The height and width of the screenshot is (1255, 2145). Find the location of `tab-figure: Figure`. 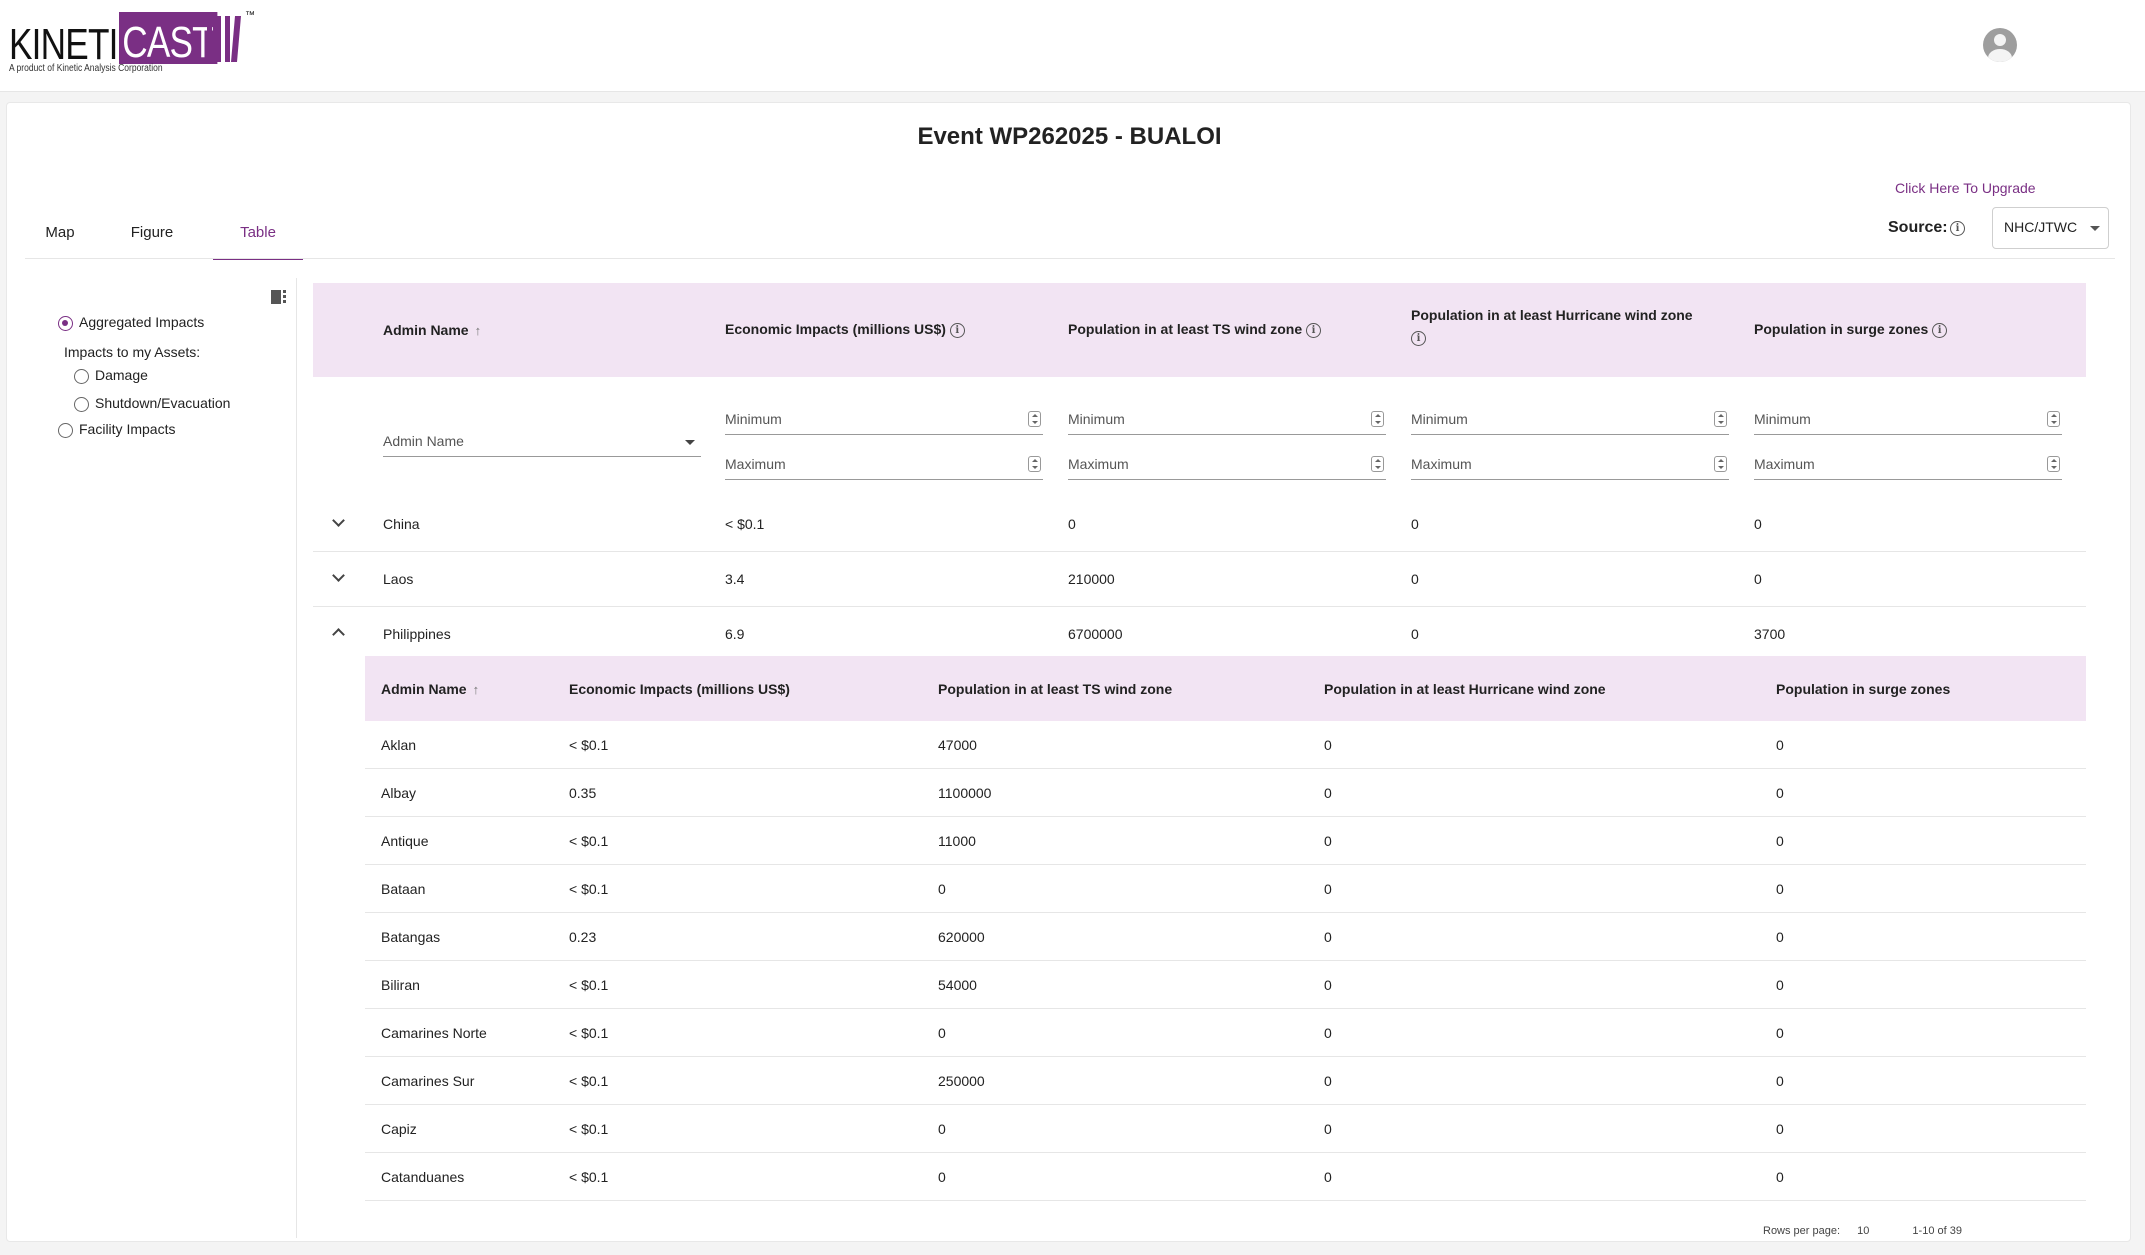

tab-figure: Figure is located at coordinates (152, 233).